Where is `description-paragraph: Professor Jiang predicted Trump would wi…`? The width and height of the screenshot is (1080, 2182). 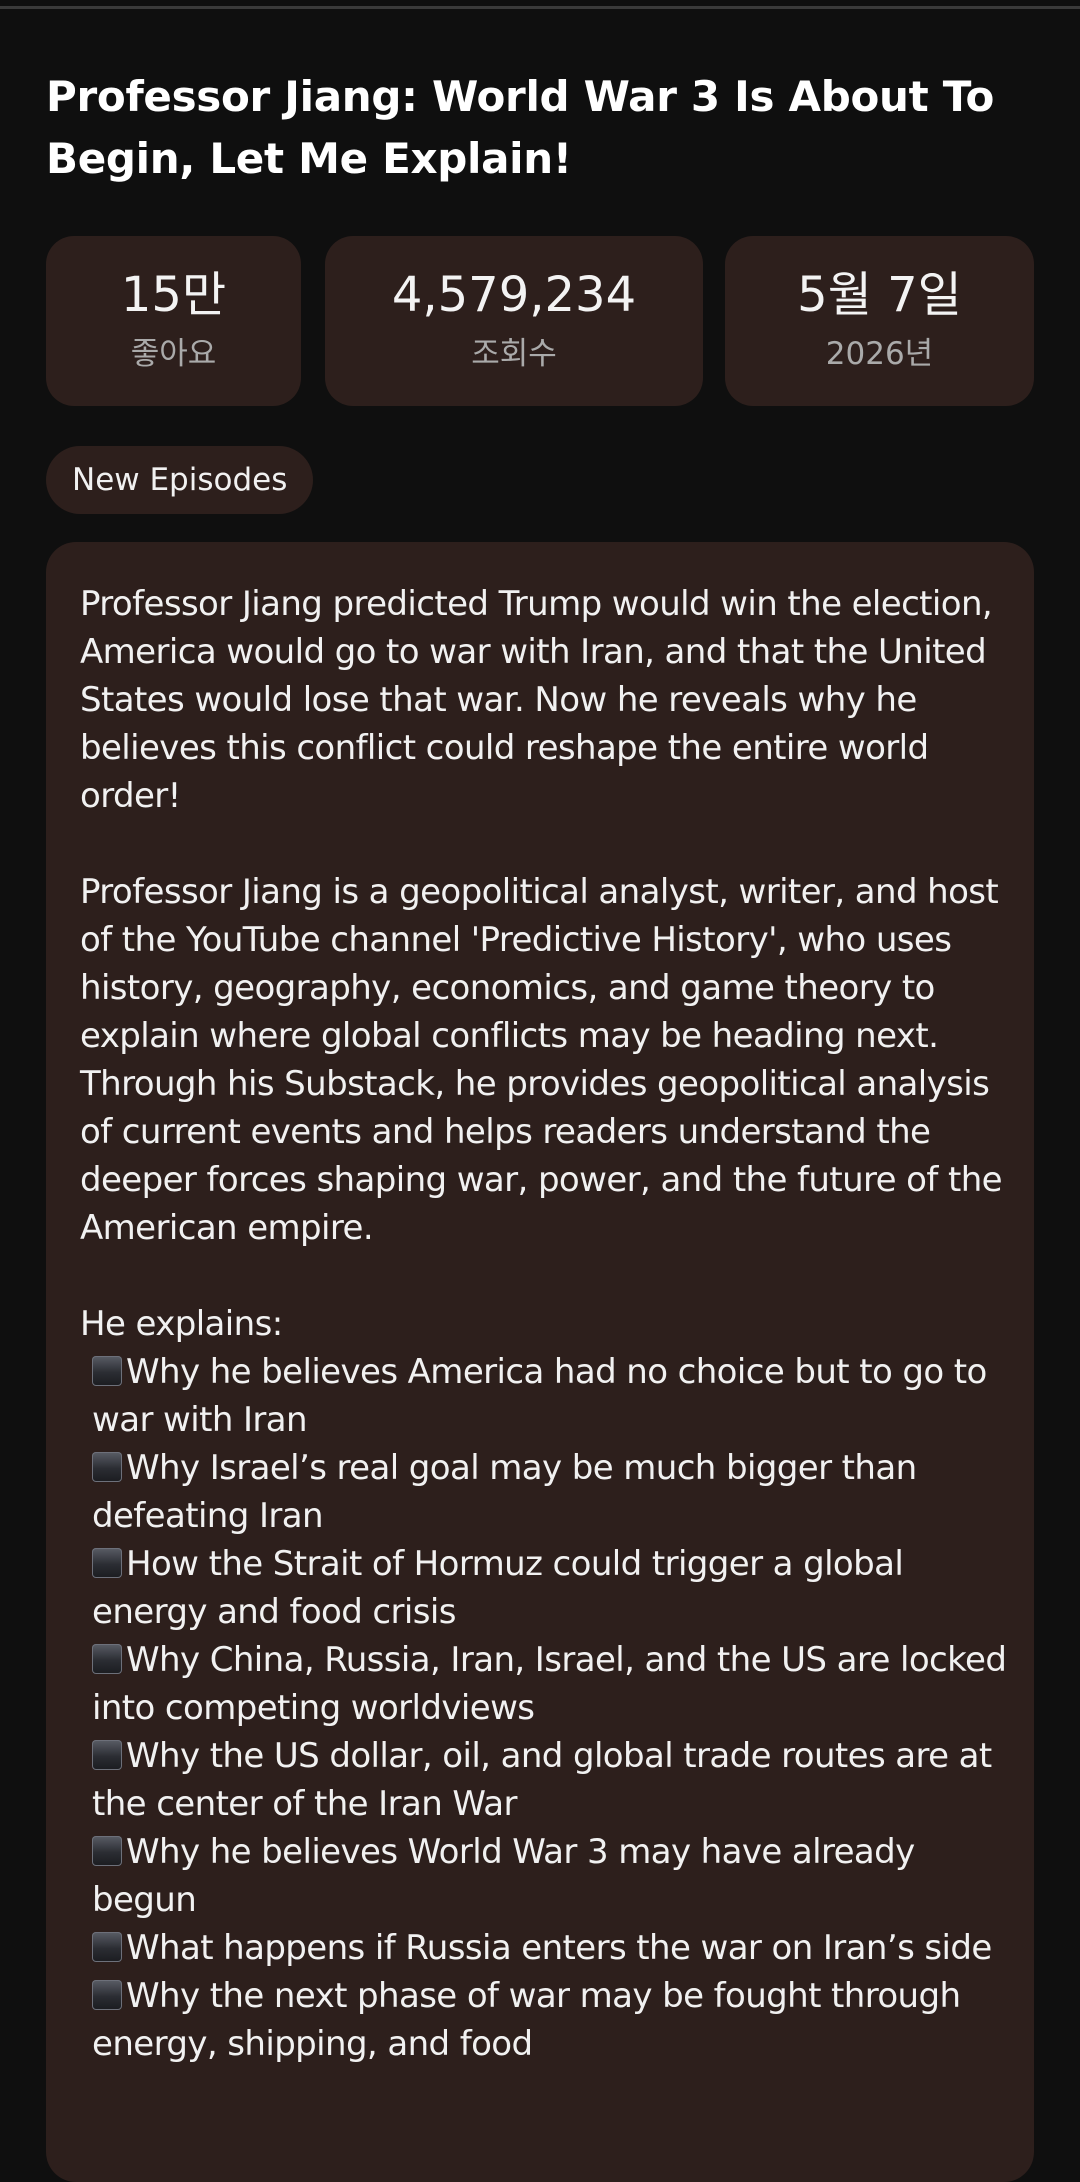
description-paragraph: Professor Jiang predicted Trump would wi… is located at coordinates (536, 700).